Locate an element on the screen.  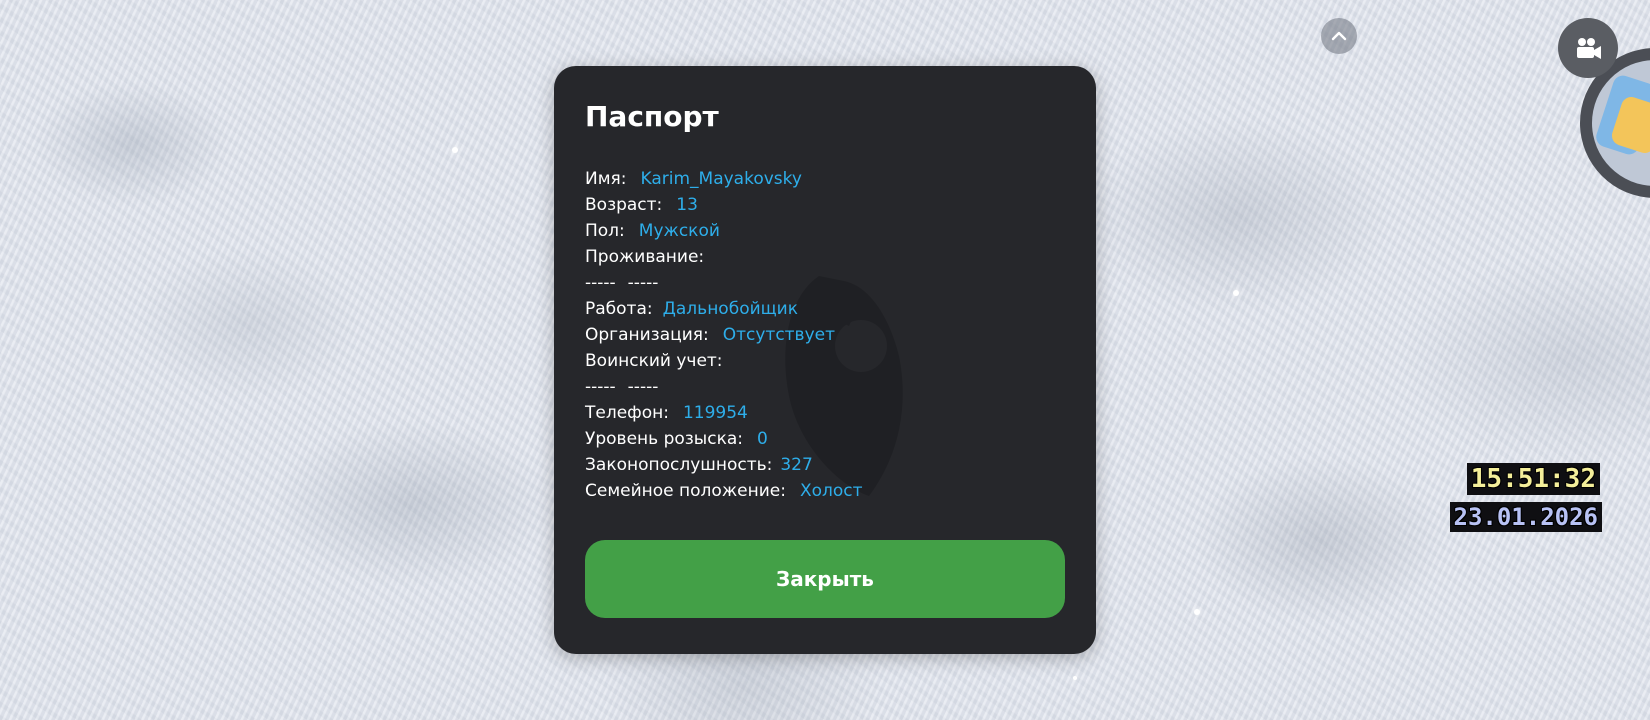
field-marital: Семейное положение: Холост is located at coordinates (825, 491).